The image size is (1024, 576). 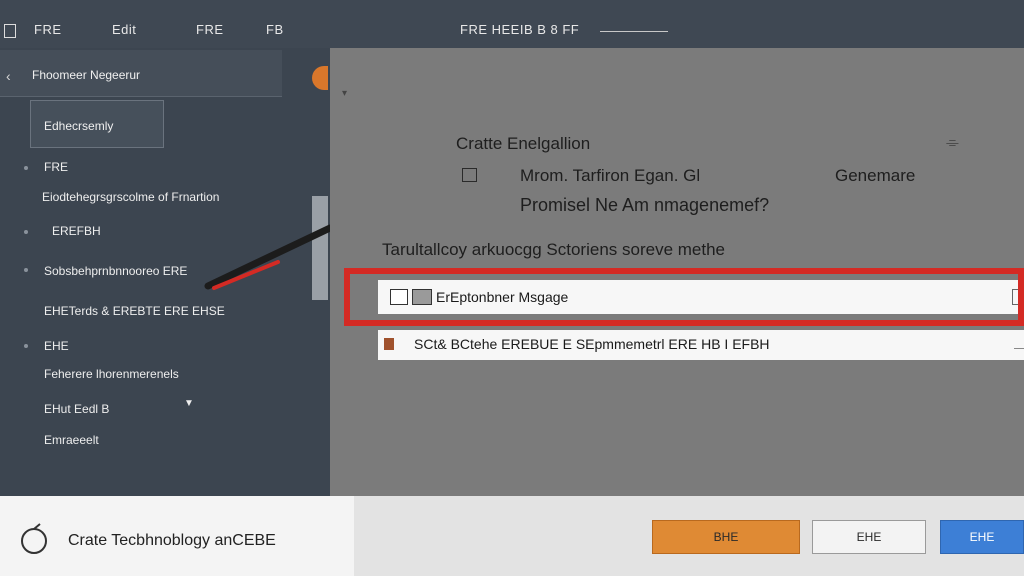 What do you see at coordinates (79, 126) in the screenshot?
I see `sidebar-item-selected-label: Edhecrsemly` at bounding box center [79, 126].